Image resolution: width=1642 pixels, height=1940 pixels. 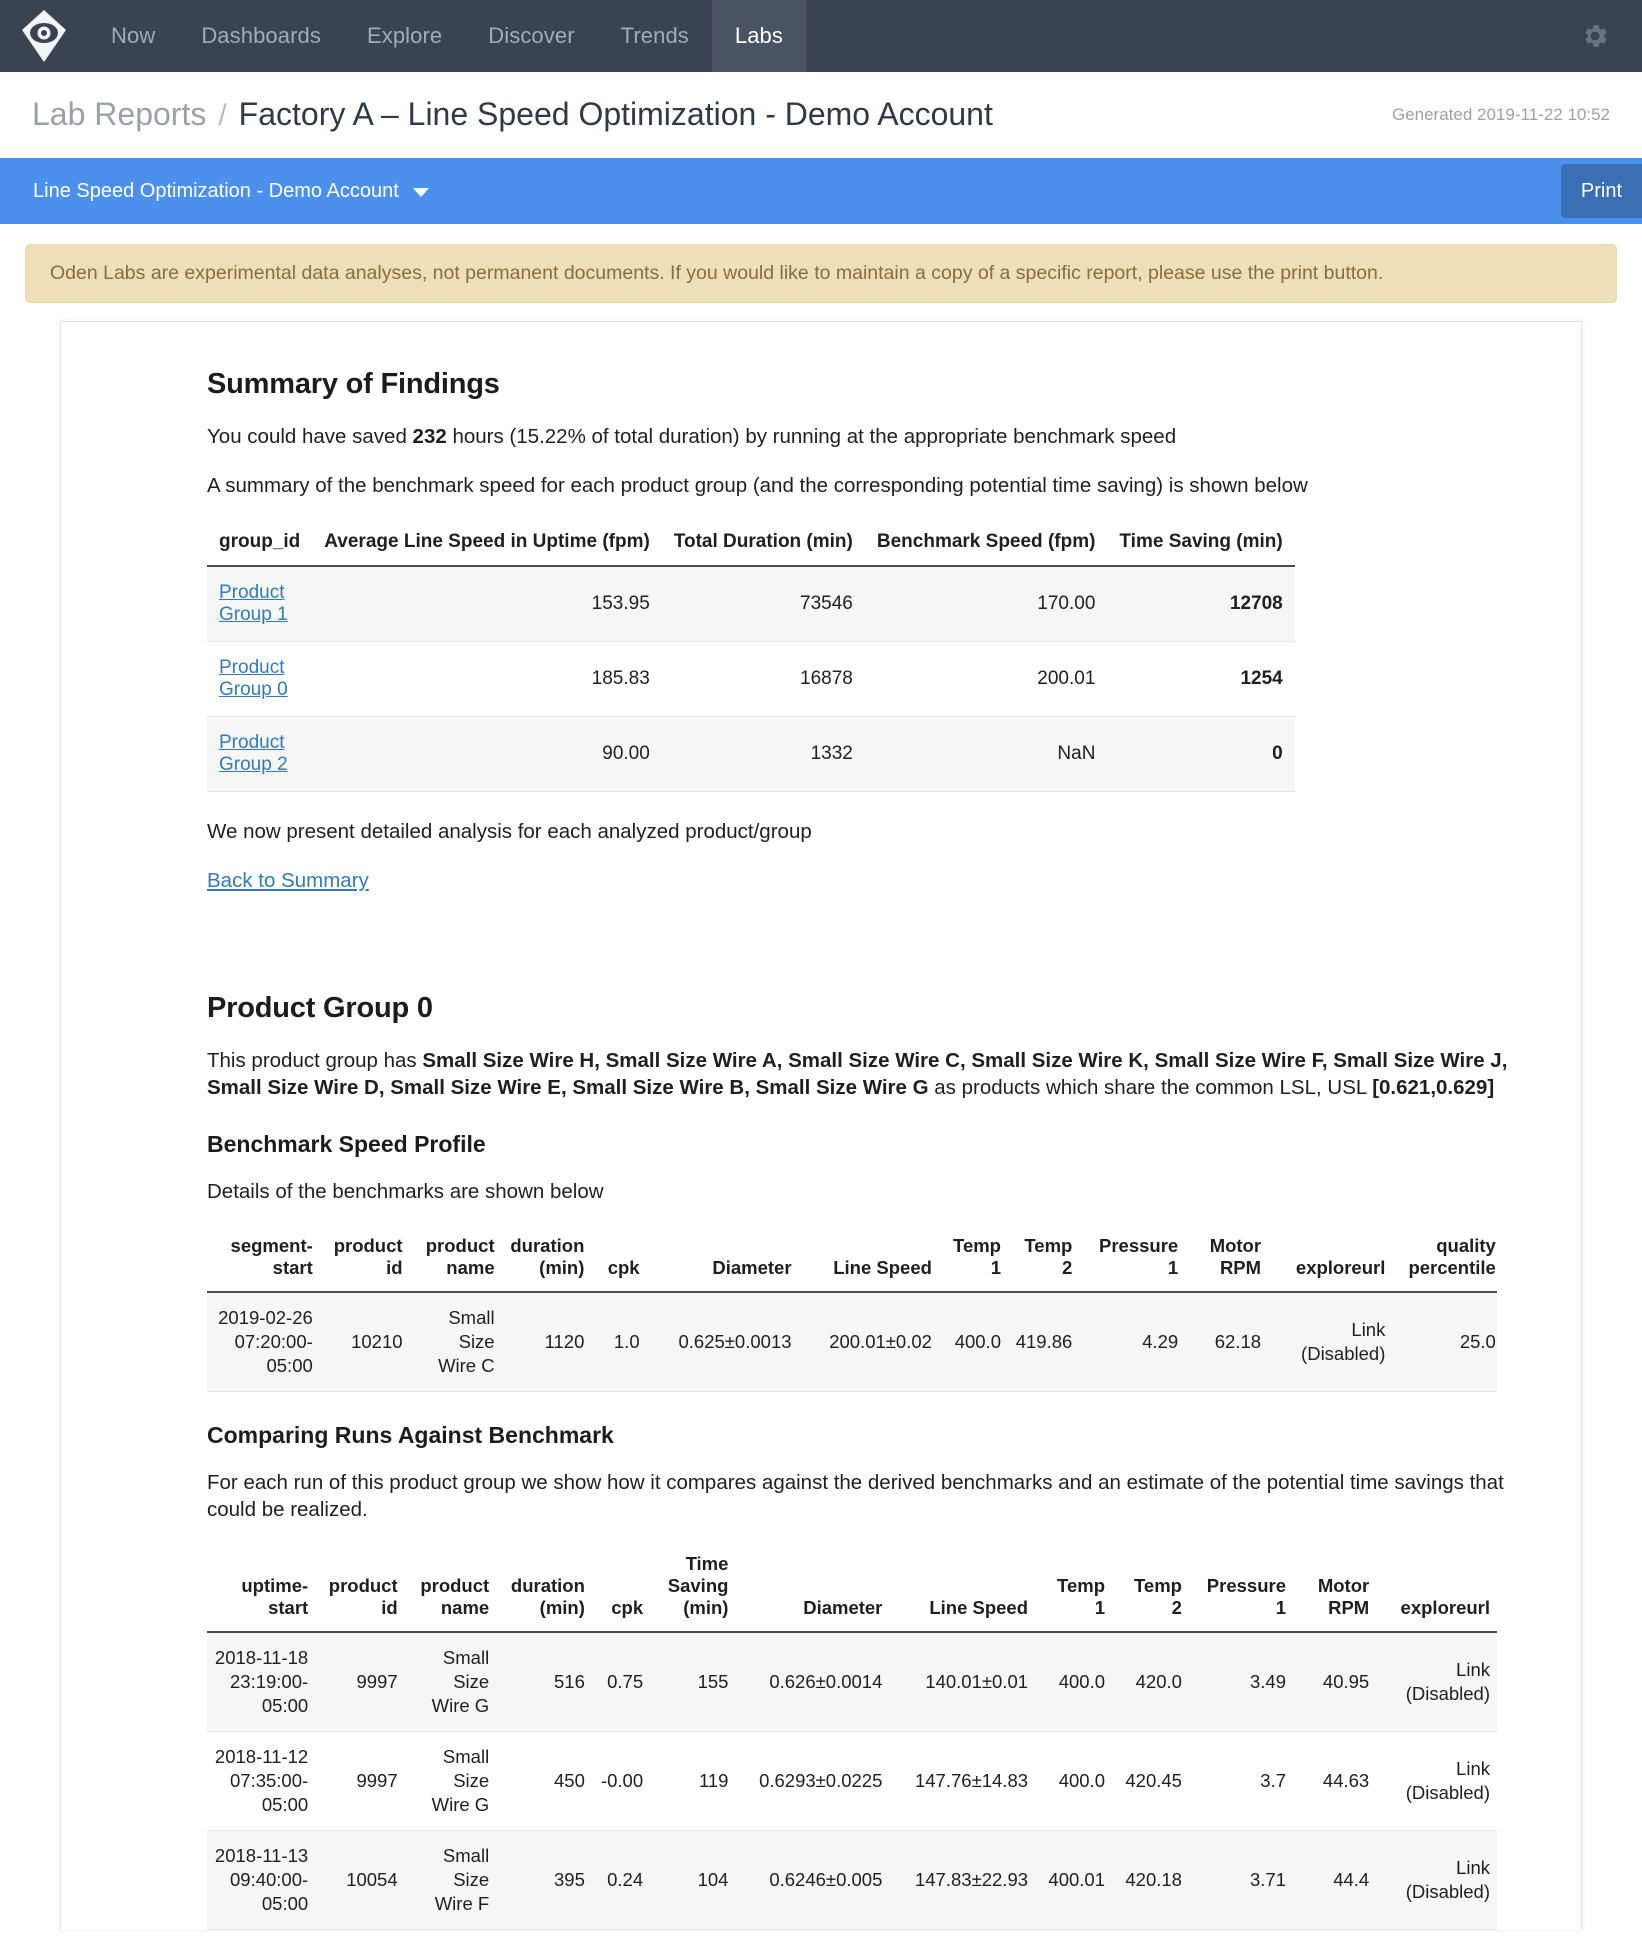 I want to click on col-temp-1: Temp 1, so click(x=973, y=1260).